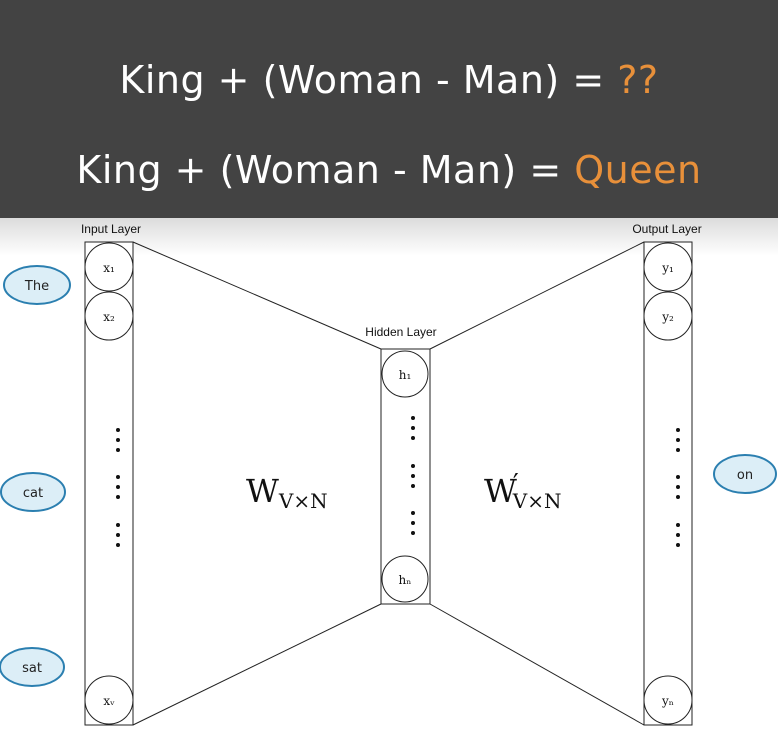 This screenshot has height=731, width=778. Describe the element at coordinates (405, 580) in the screenshot. I see `hidden-node-n-label: hₙ` at that location.